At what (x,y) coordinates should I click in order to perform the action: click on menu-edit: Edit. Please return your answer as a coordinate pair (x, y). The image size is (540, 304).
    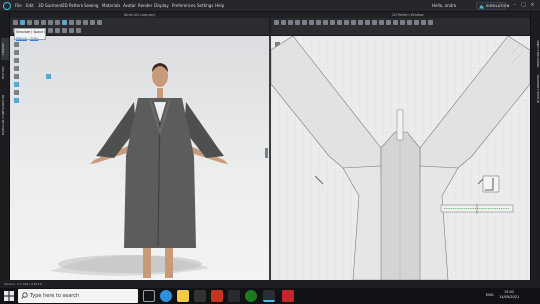
    Looking at the image, I should click on (30, 5).